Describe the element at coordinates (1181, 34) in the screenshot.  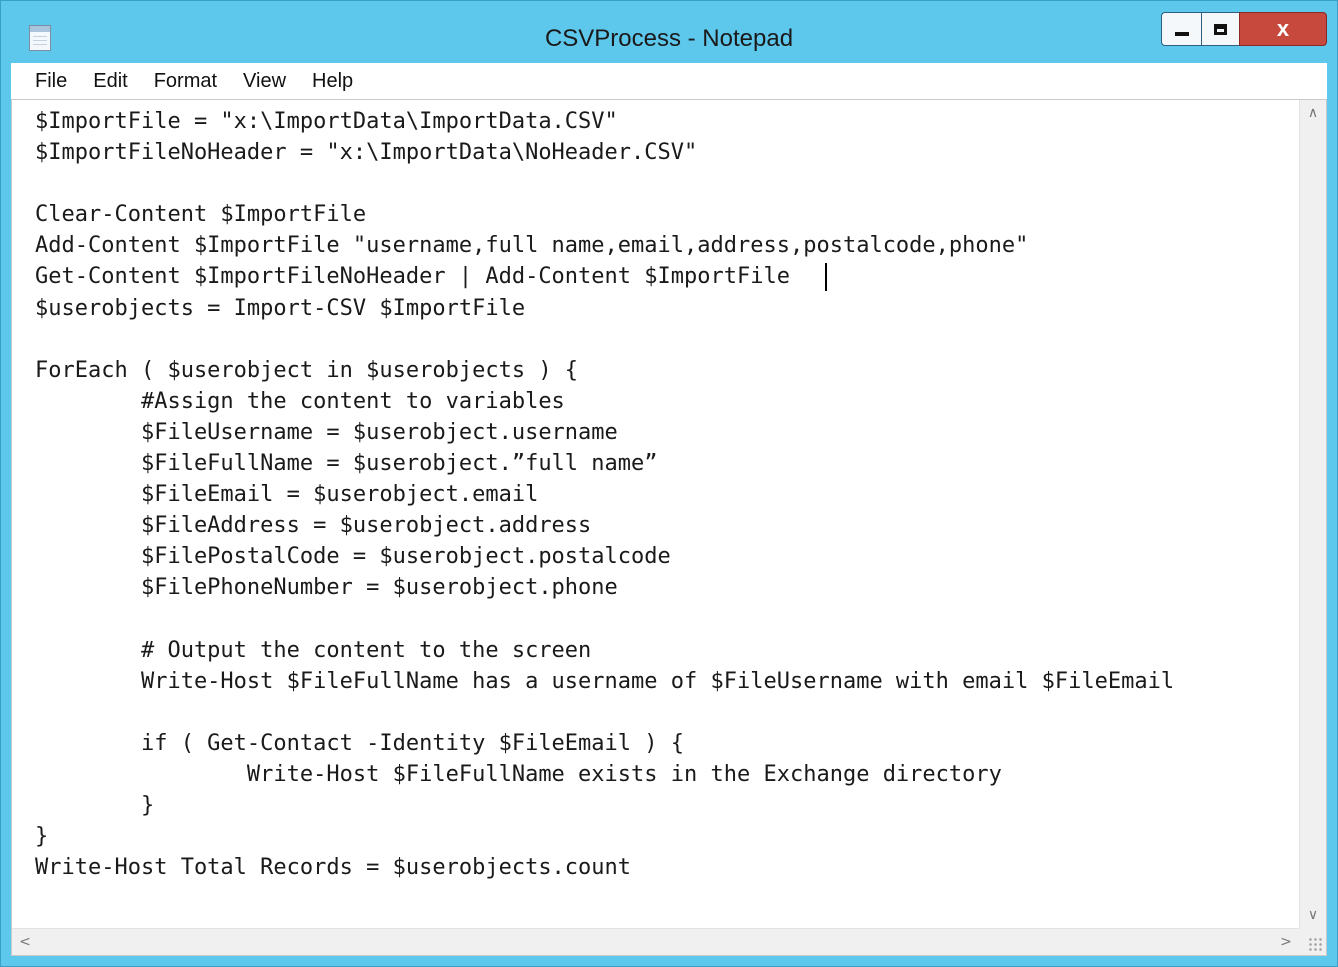
I see `minimize-icon` at that location.